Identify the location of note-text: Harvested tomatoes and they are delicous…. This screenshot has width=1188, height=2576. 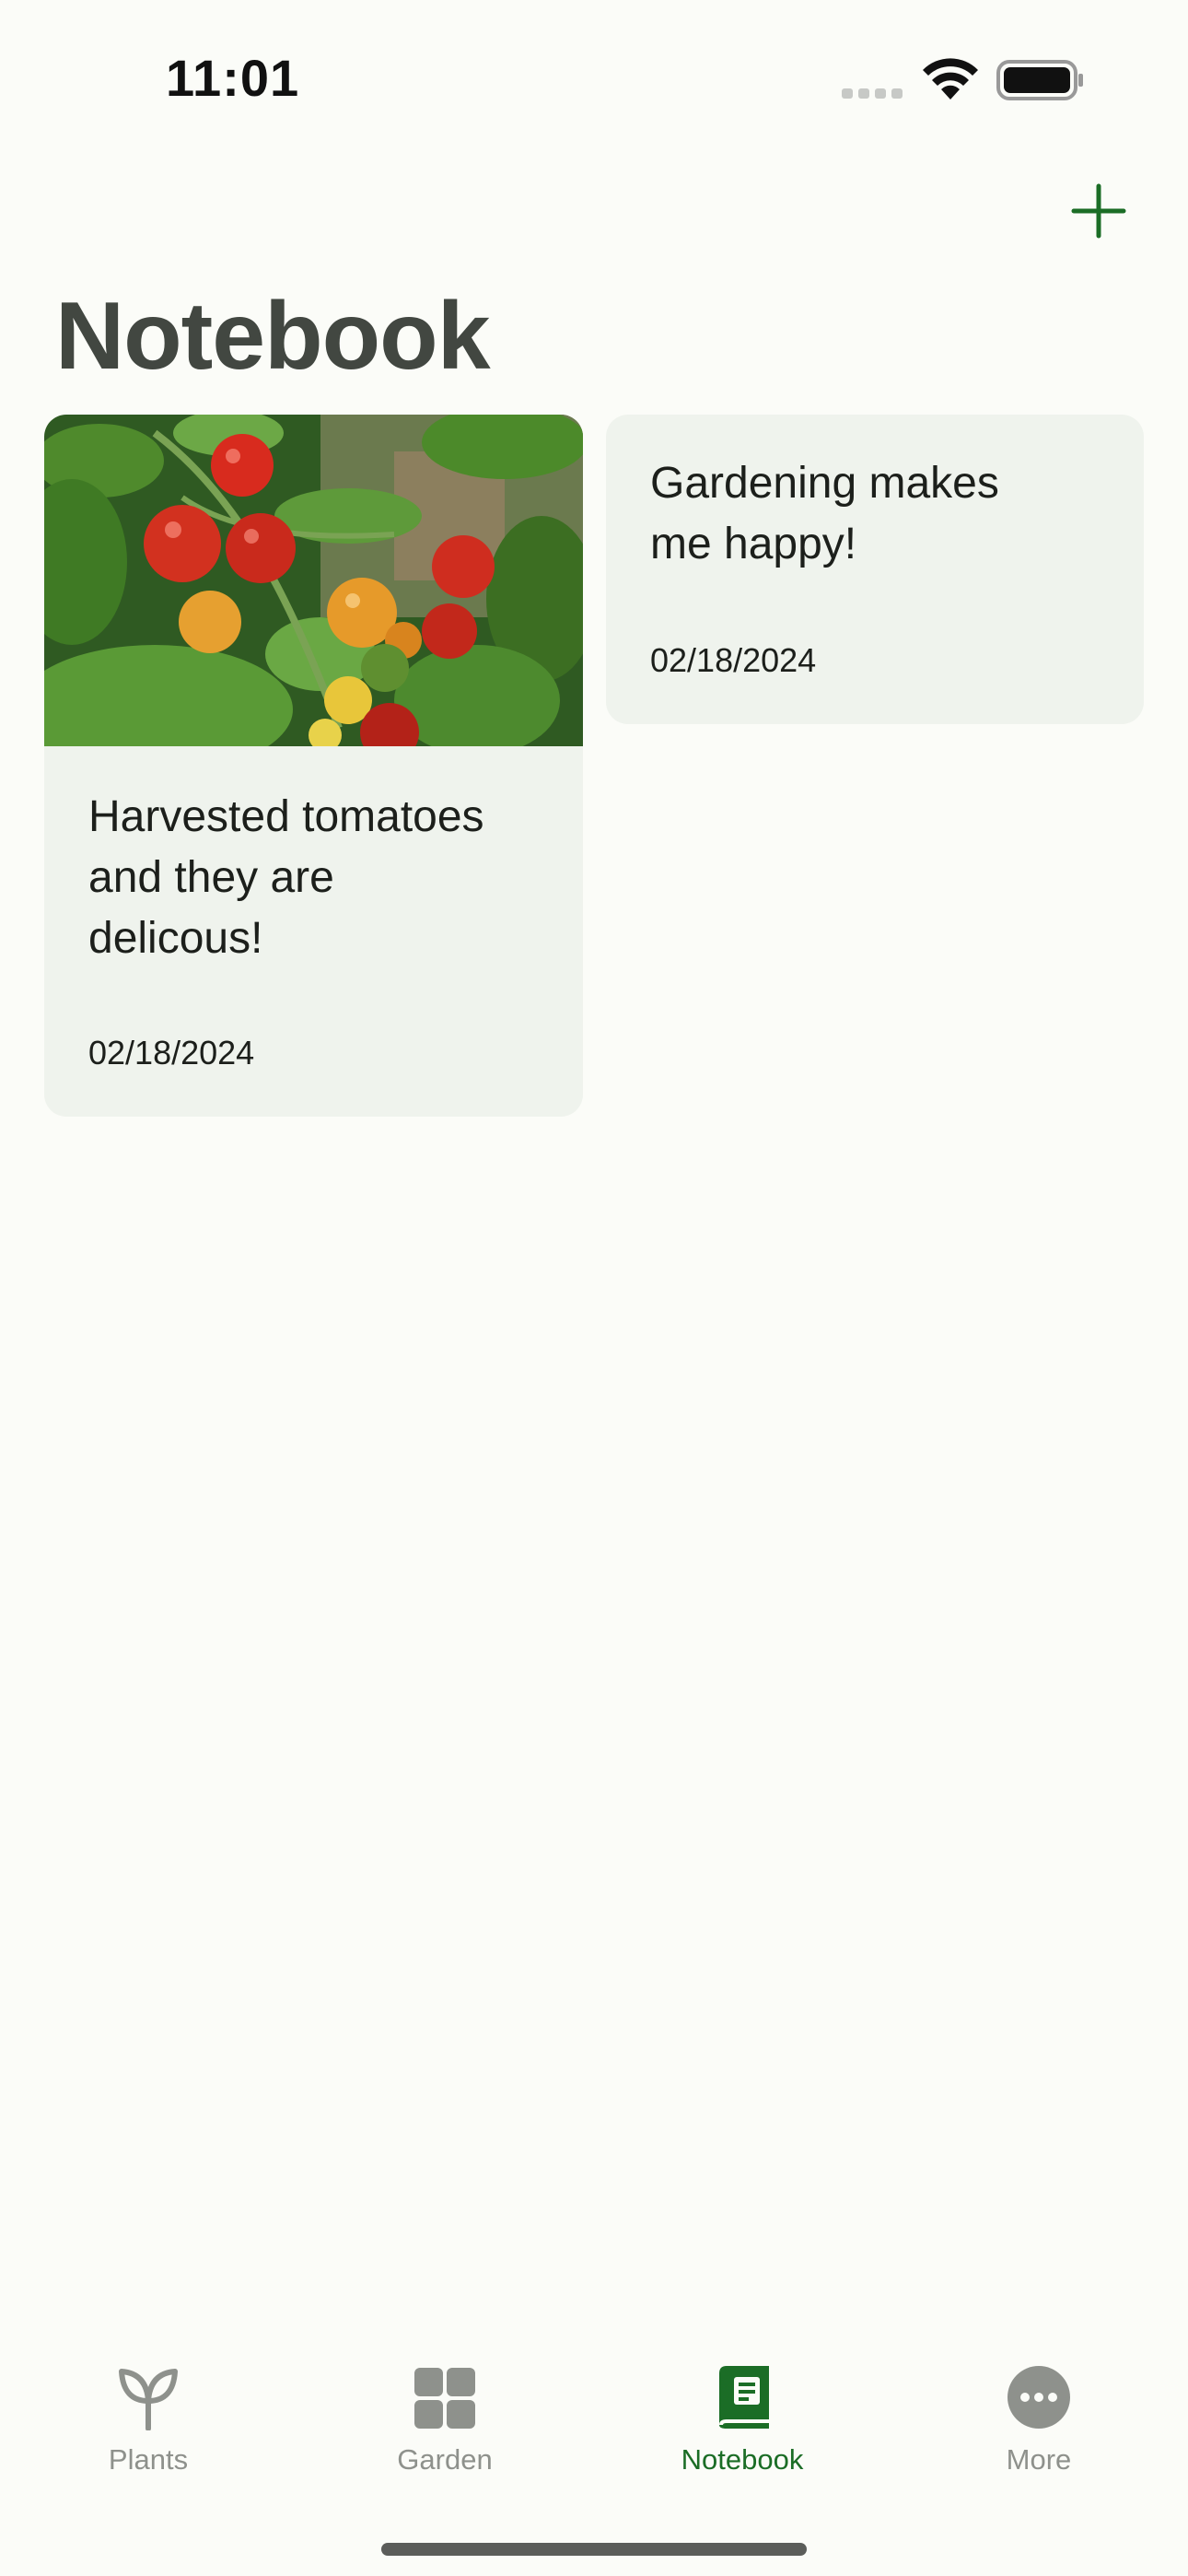
(286, 877).